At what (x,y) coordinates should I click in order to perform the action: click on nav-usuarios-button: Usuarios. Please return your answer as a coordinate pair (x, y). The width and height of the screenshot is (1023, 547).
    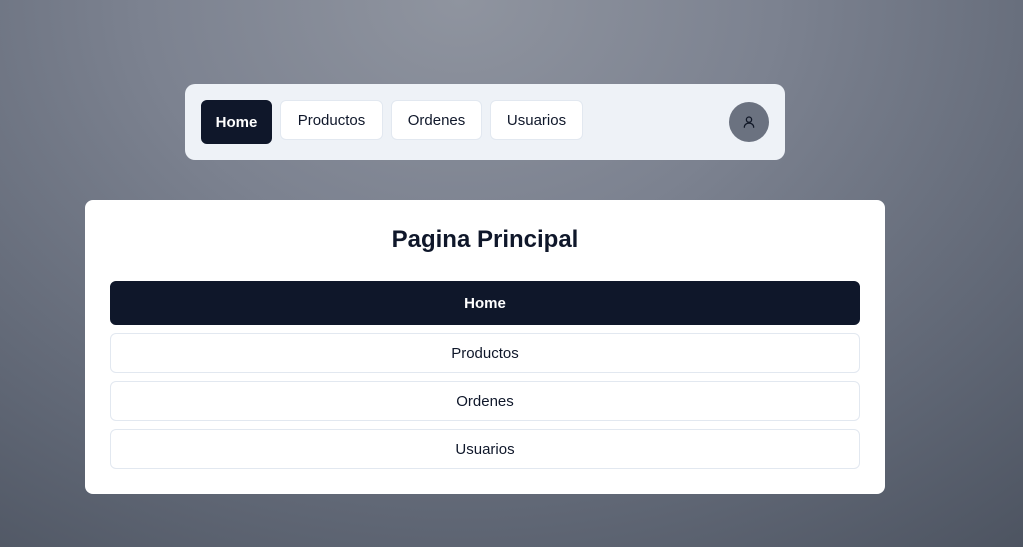
    Looking at the image, I should click on (536, 120).